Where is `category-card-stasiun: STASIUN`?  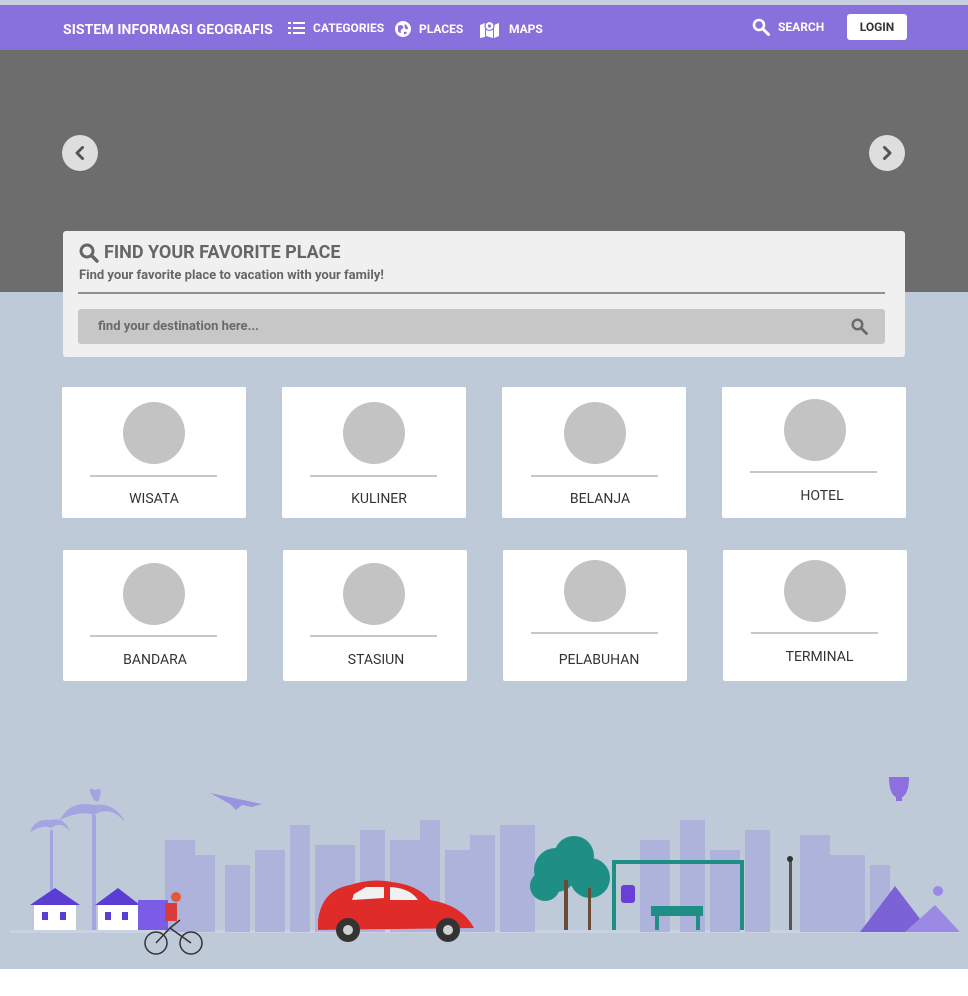
category-card-stasiun: STASIUN is located at coordinates (375, 615).